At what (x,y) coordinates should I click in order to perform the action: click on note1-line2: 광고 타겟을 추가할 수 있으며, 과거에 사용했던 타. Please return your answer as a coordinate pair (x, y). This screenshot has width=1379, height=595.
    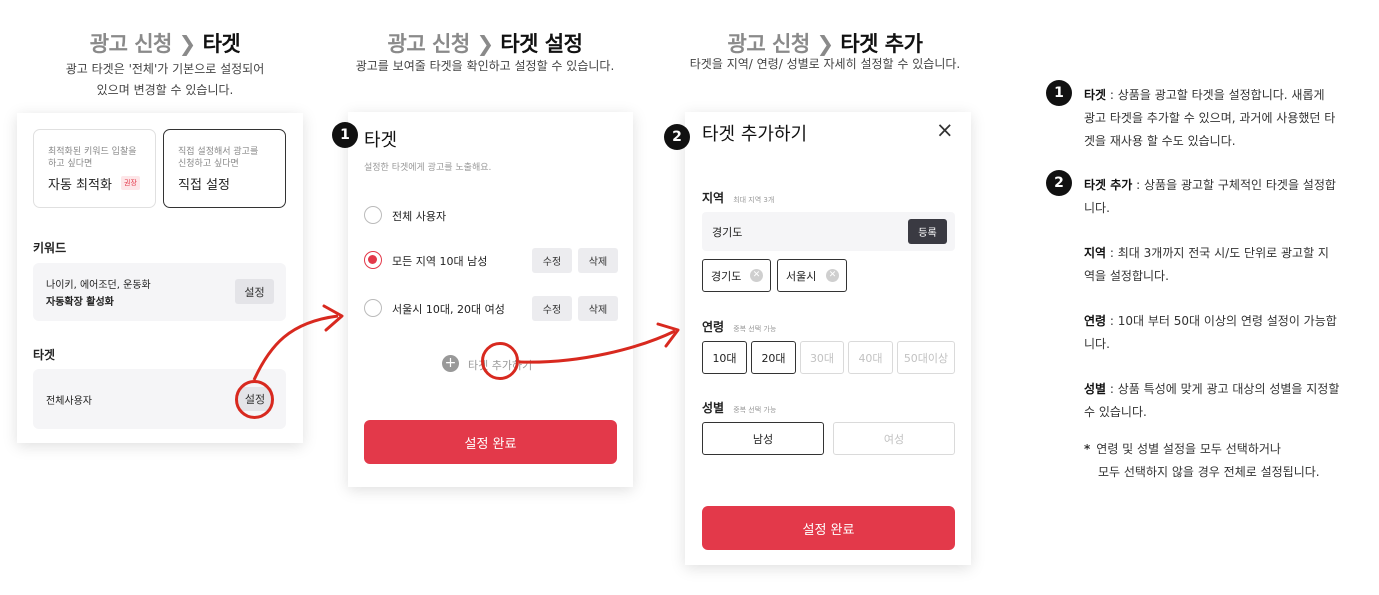
    Looking at the image, I should click on (1210, 118).